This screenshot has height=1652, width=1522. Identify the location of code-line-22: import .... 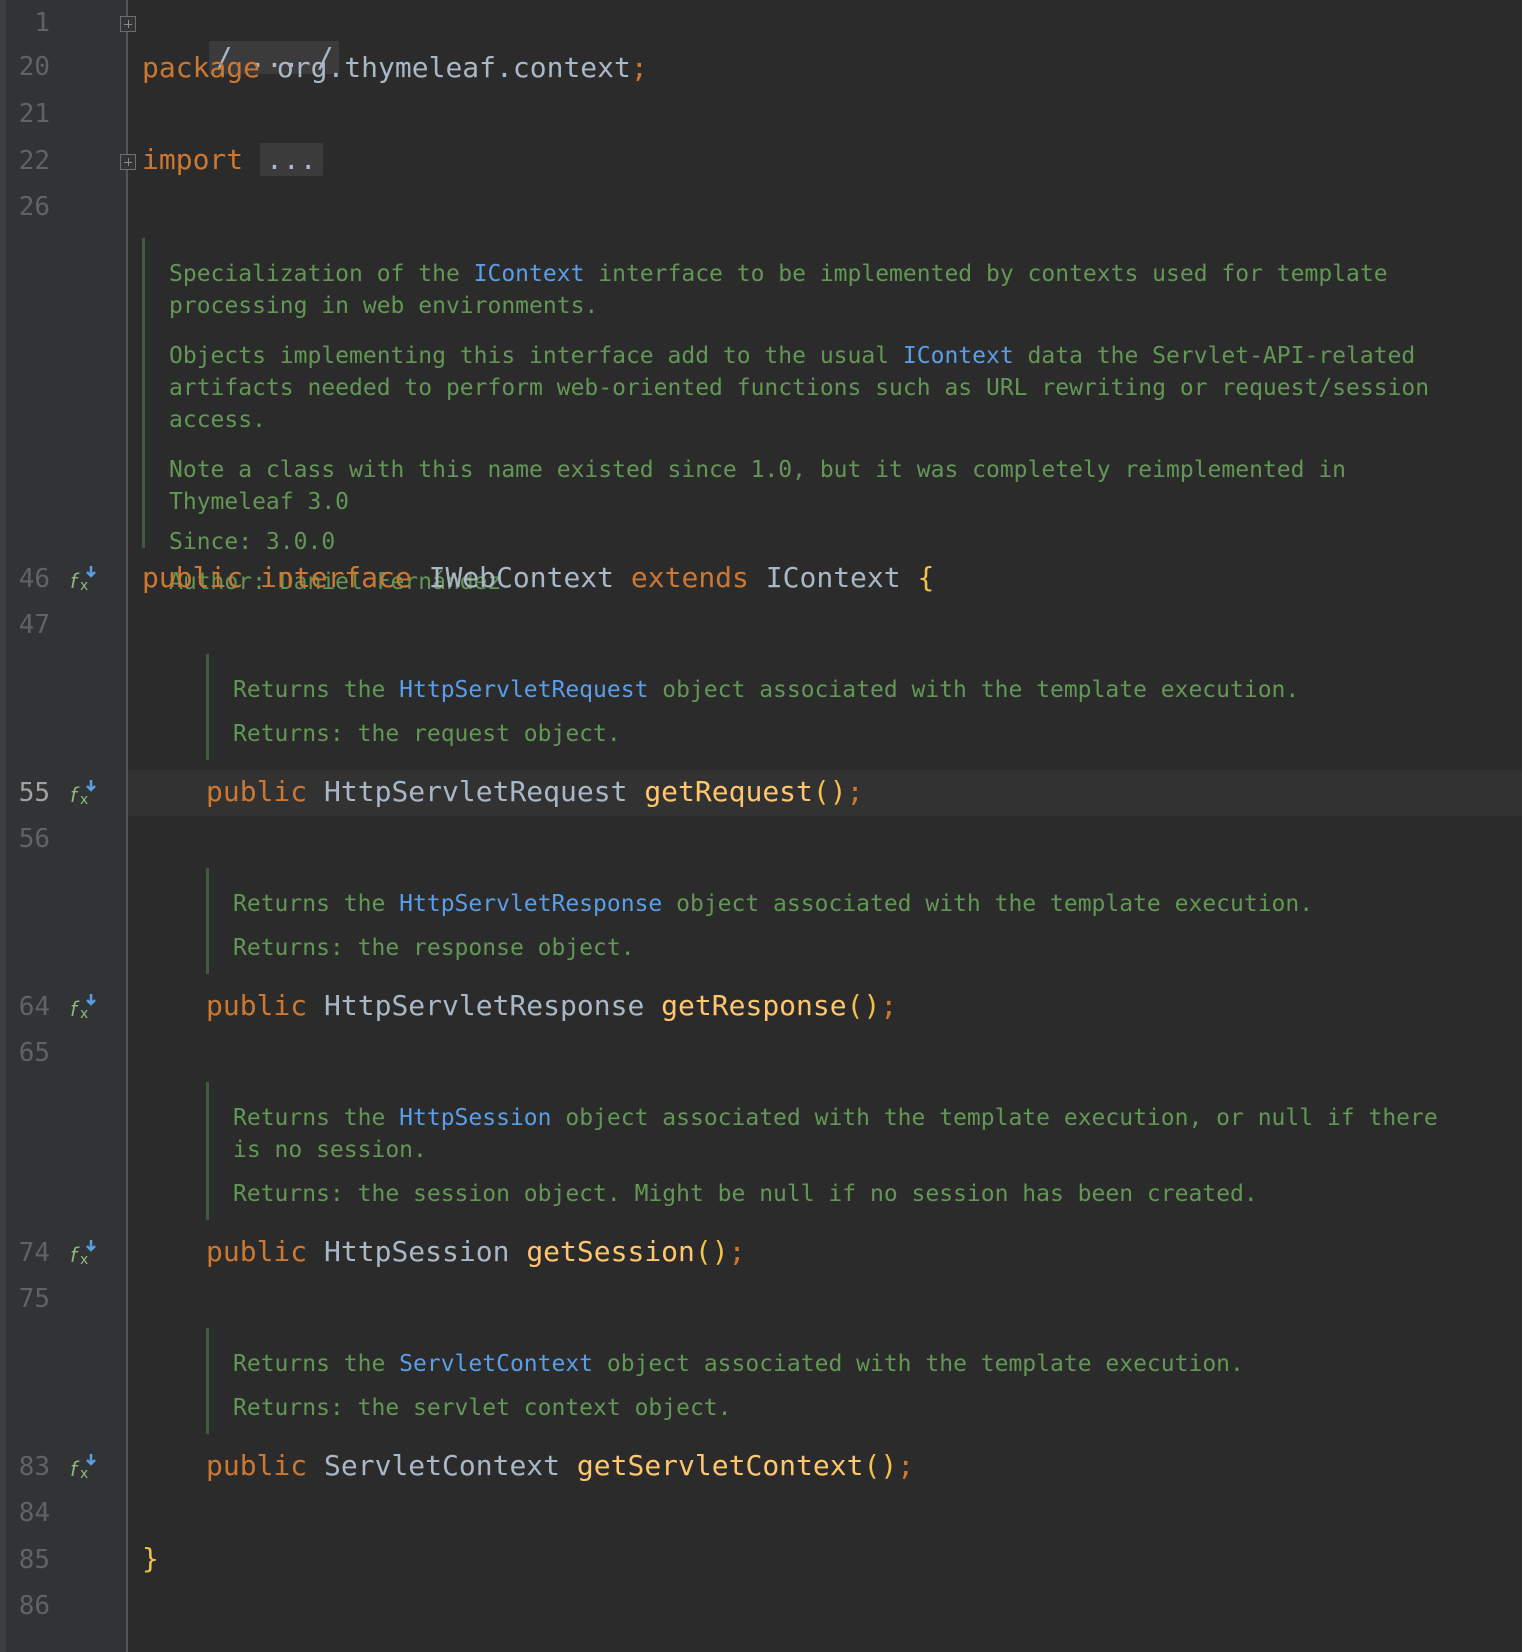
(232, 160).